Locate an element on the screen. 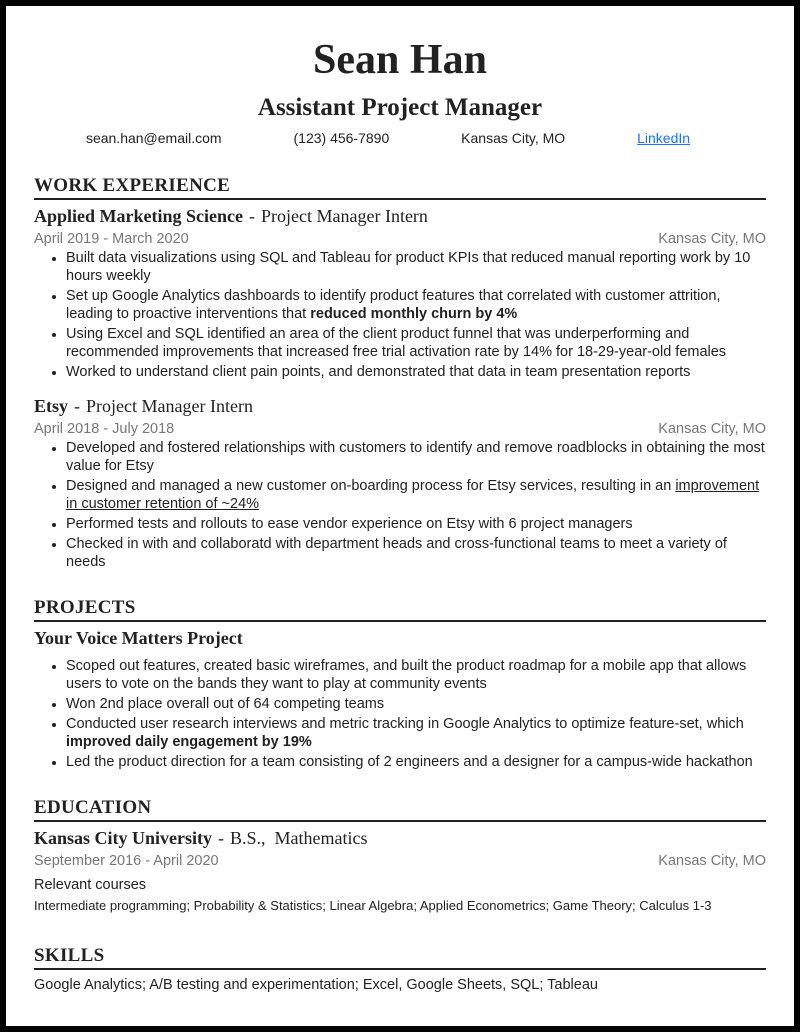 This screenshot has width=800, height=1032. degree: B.S., Mathematics is located at coordinates (299, 838).